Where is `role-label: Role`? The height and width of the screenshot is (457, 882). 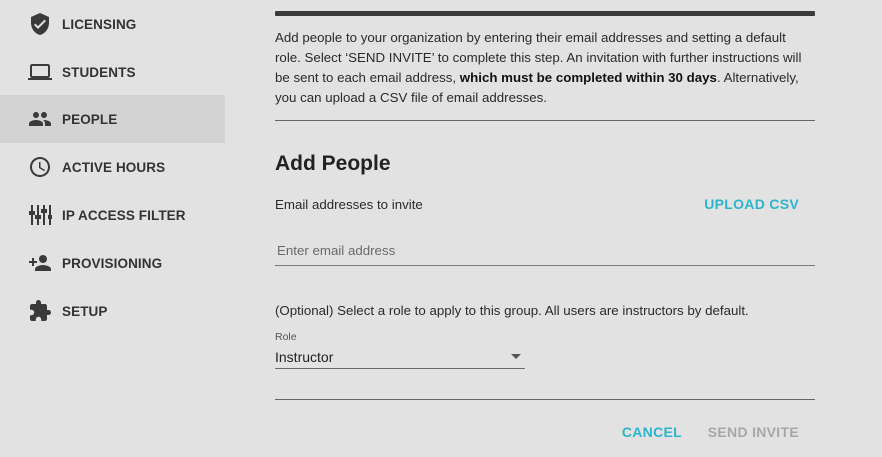 role-label: Role is located at coordinates (286, 337).